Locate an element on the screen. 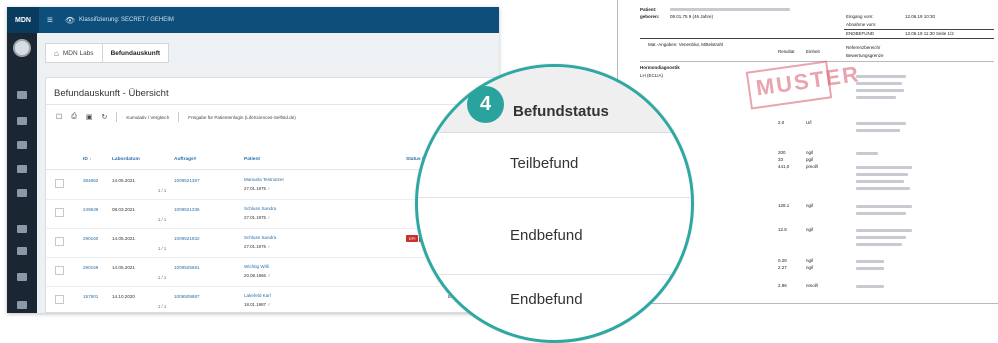 The width and height of the screenshot is (998, 343). tab-mdn-labs: ⌂ MDN Labs is located at coordinates (74, 53).